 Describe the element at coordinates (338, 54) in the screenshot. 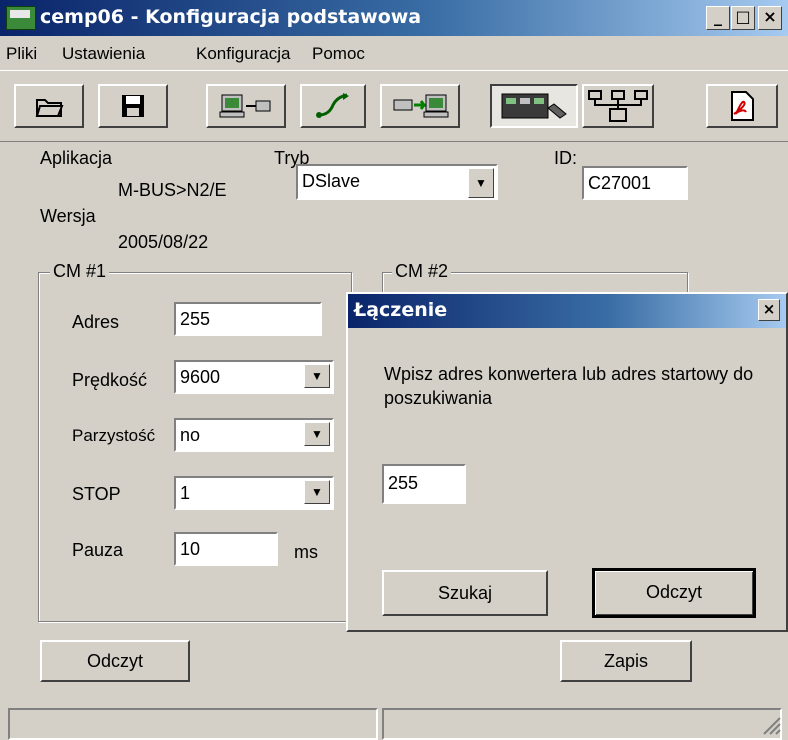

I see `menu-pomoc: Pomoc` at that location.